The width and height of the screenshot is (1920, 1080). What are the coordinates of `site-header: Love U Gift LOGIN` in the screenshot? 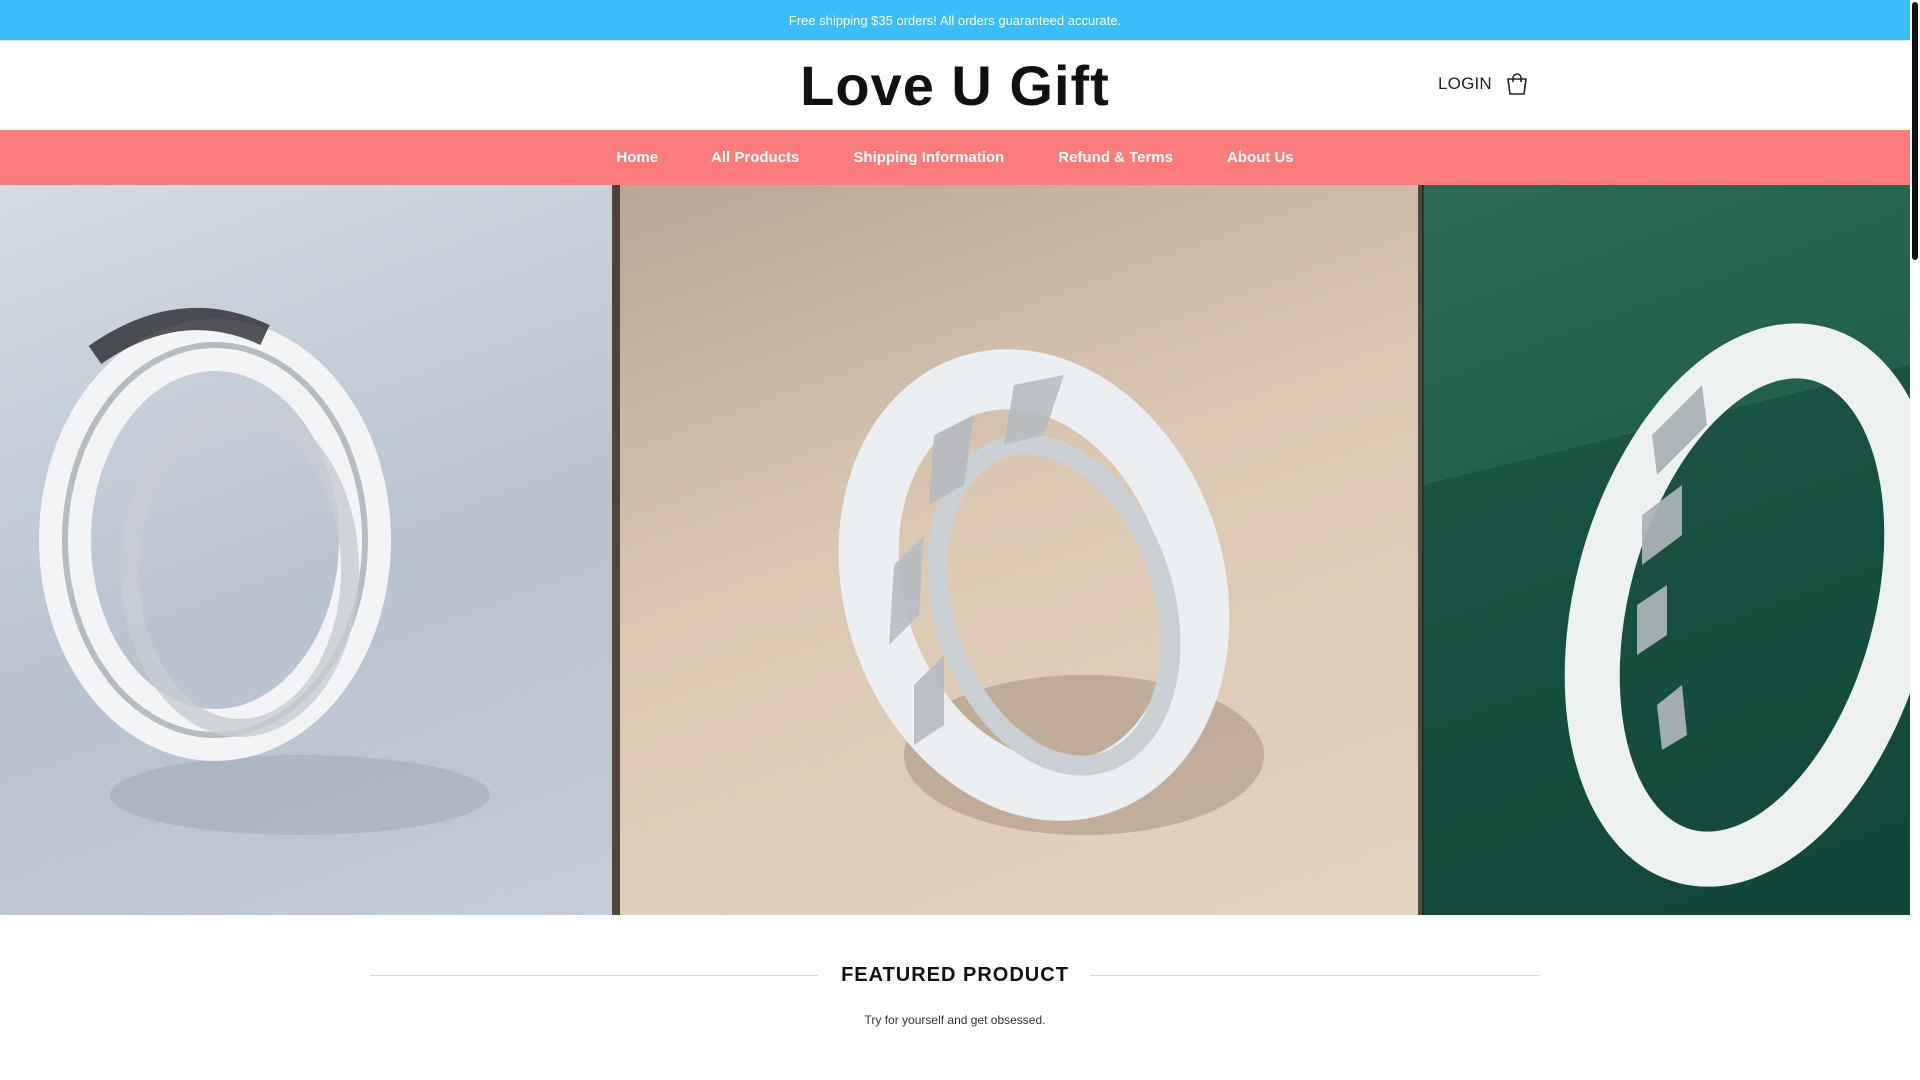 It's located at (955, 85).